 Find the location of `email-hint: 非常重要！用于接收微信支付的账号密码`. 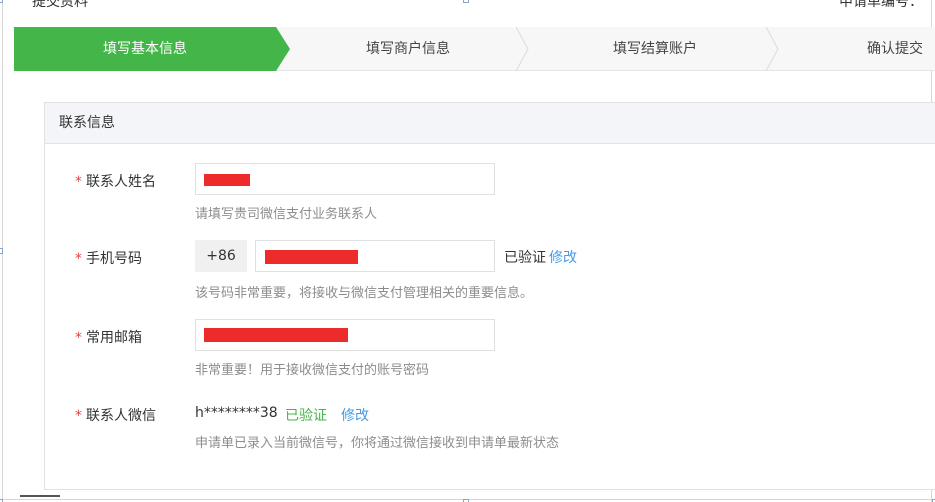

email-hint: 非常重要！用于接收微信支付的账号密码 is located at coordinates (312, 370).